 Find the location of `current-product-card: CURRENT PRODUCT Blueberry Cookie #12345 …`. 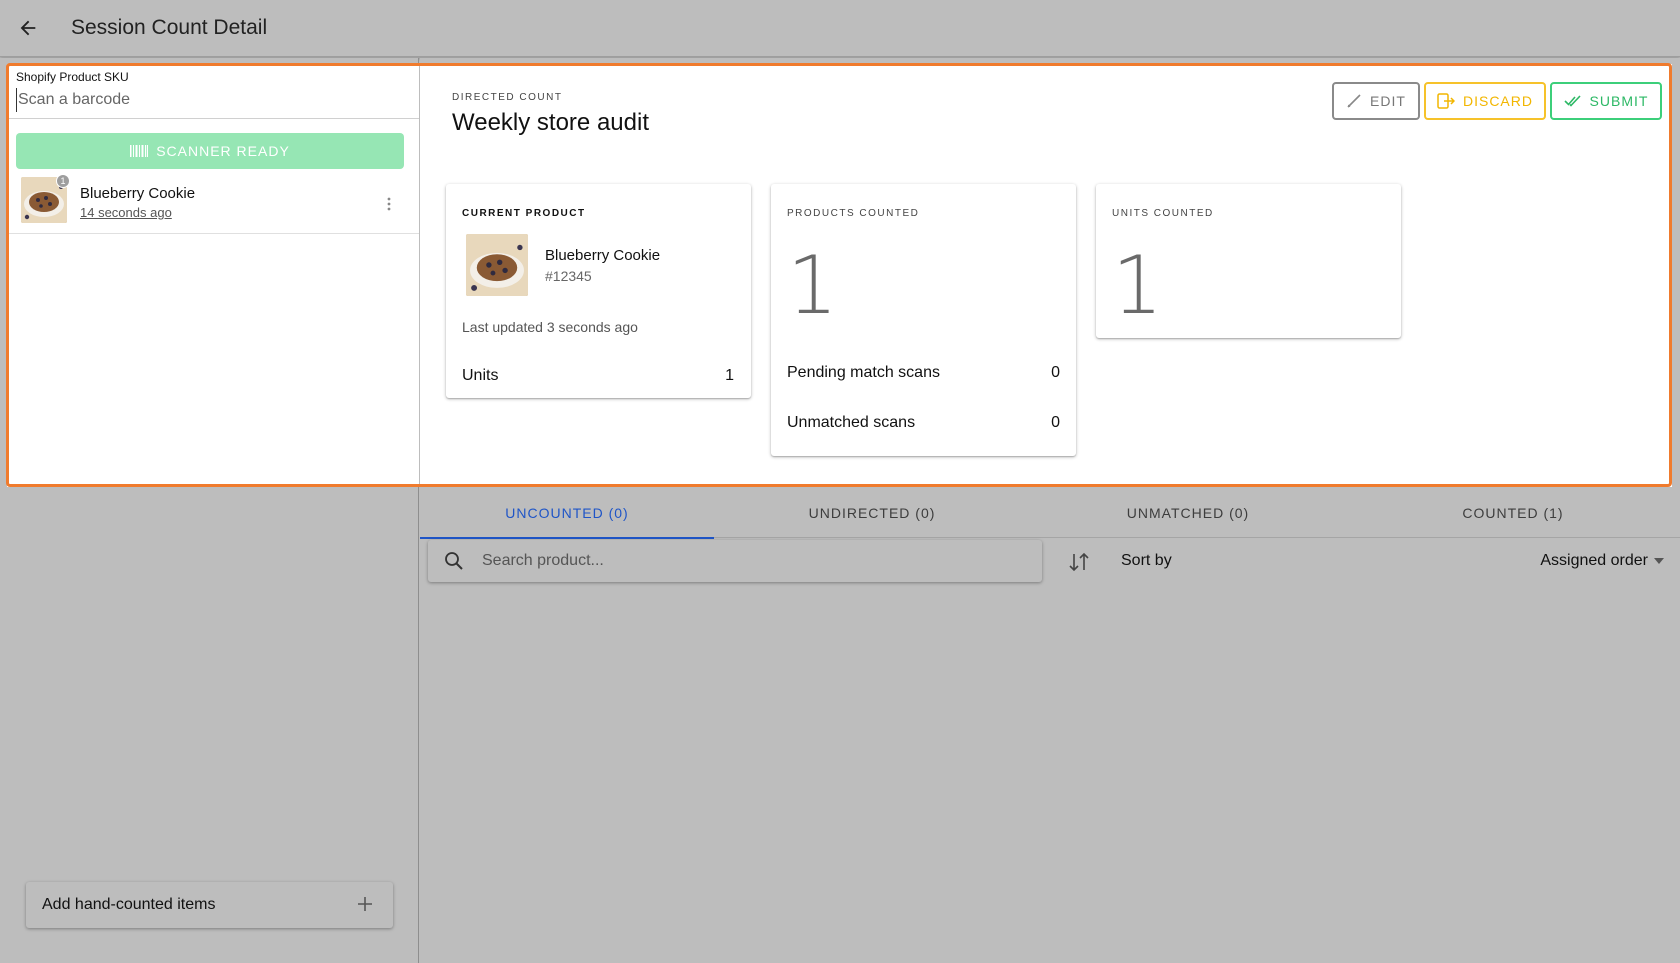

current-product-card: CURRENT PRODUCT Blueberry Cookie #12345 … is located at coordinates (598, 291).